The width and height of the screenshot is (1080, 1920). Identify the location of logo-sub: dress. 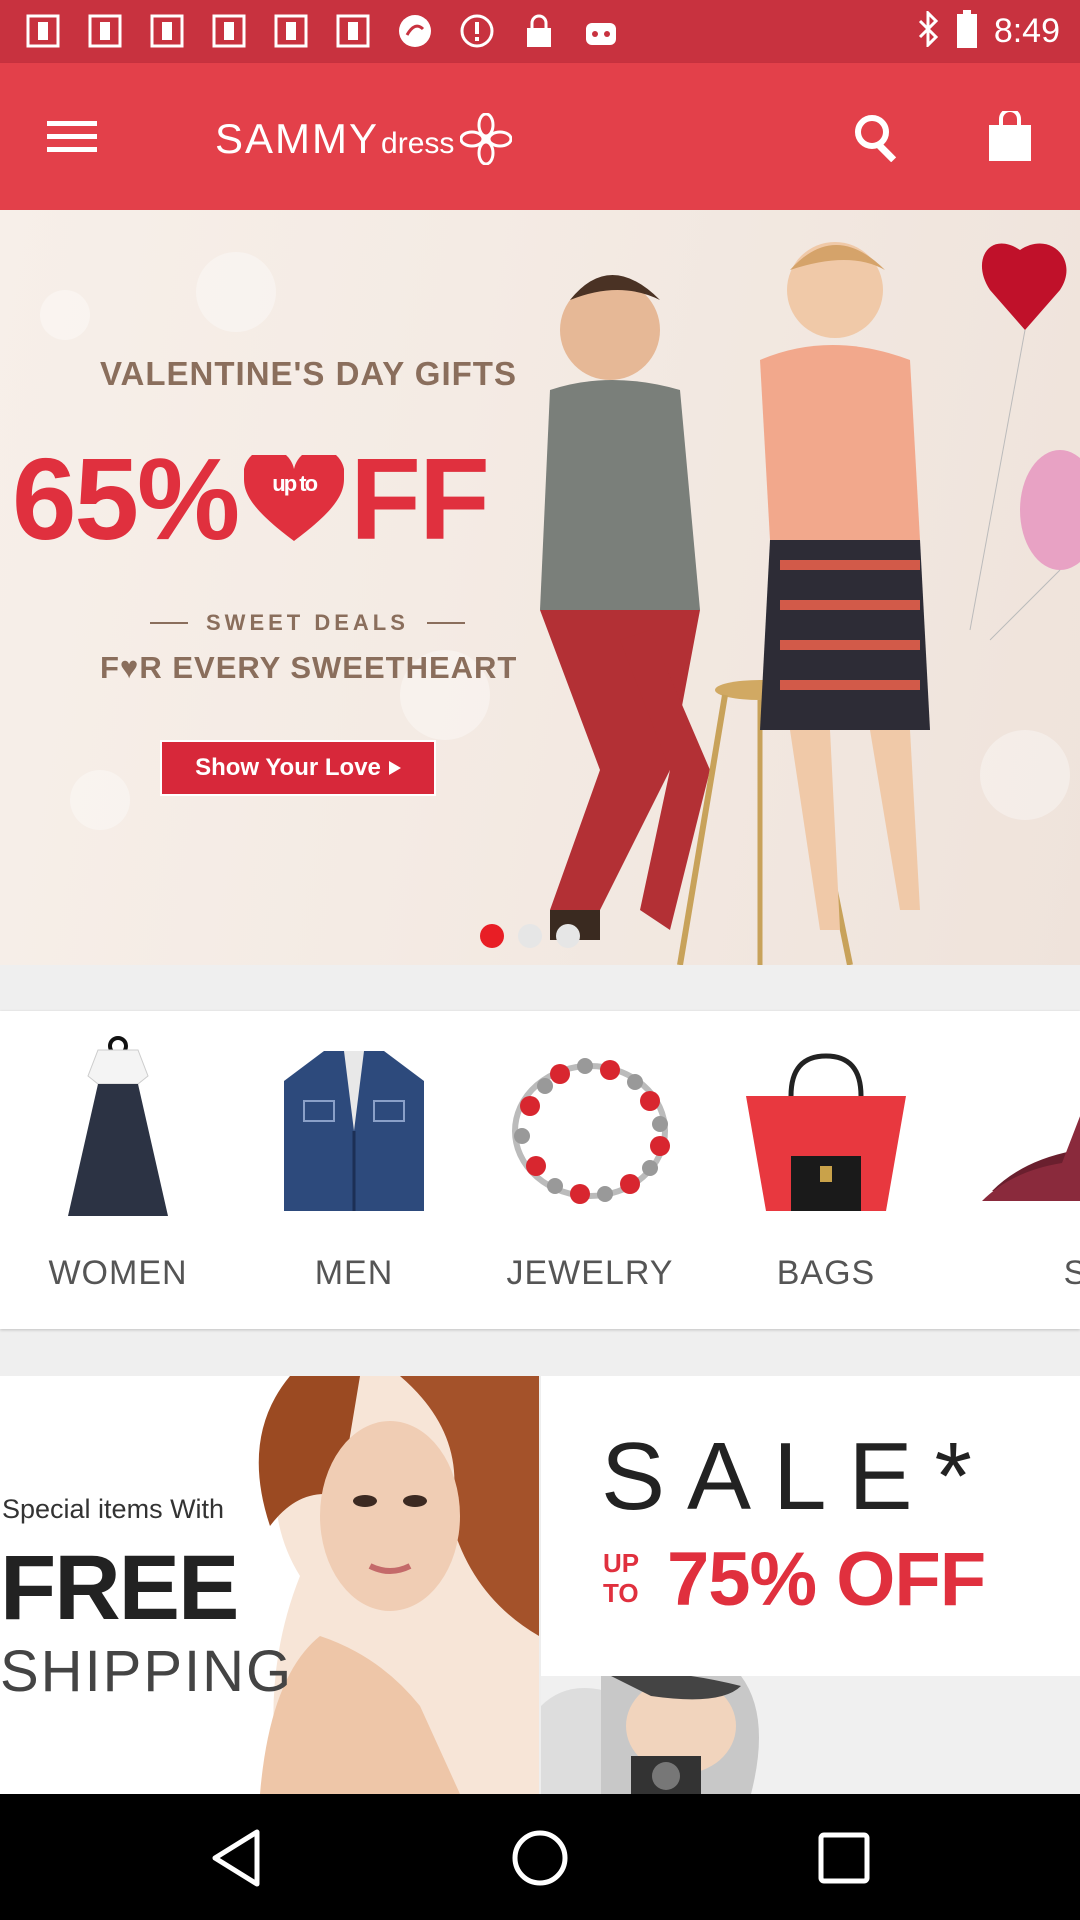
(418, 143).